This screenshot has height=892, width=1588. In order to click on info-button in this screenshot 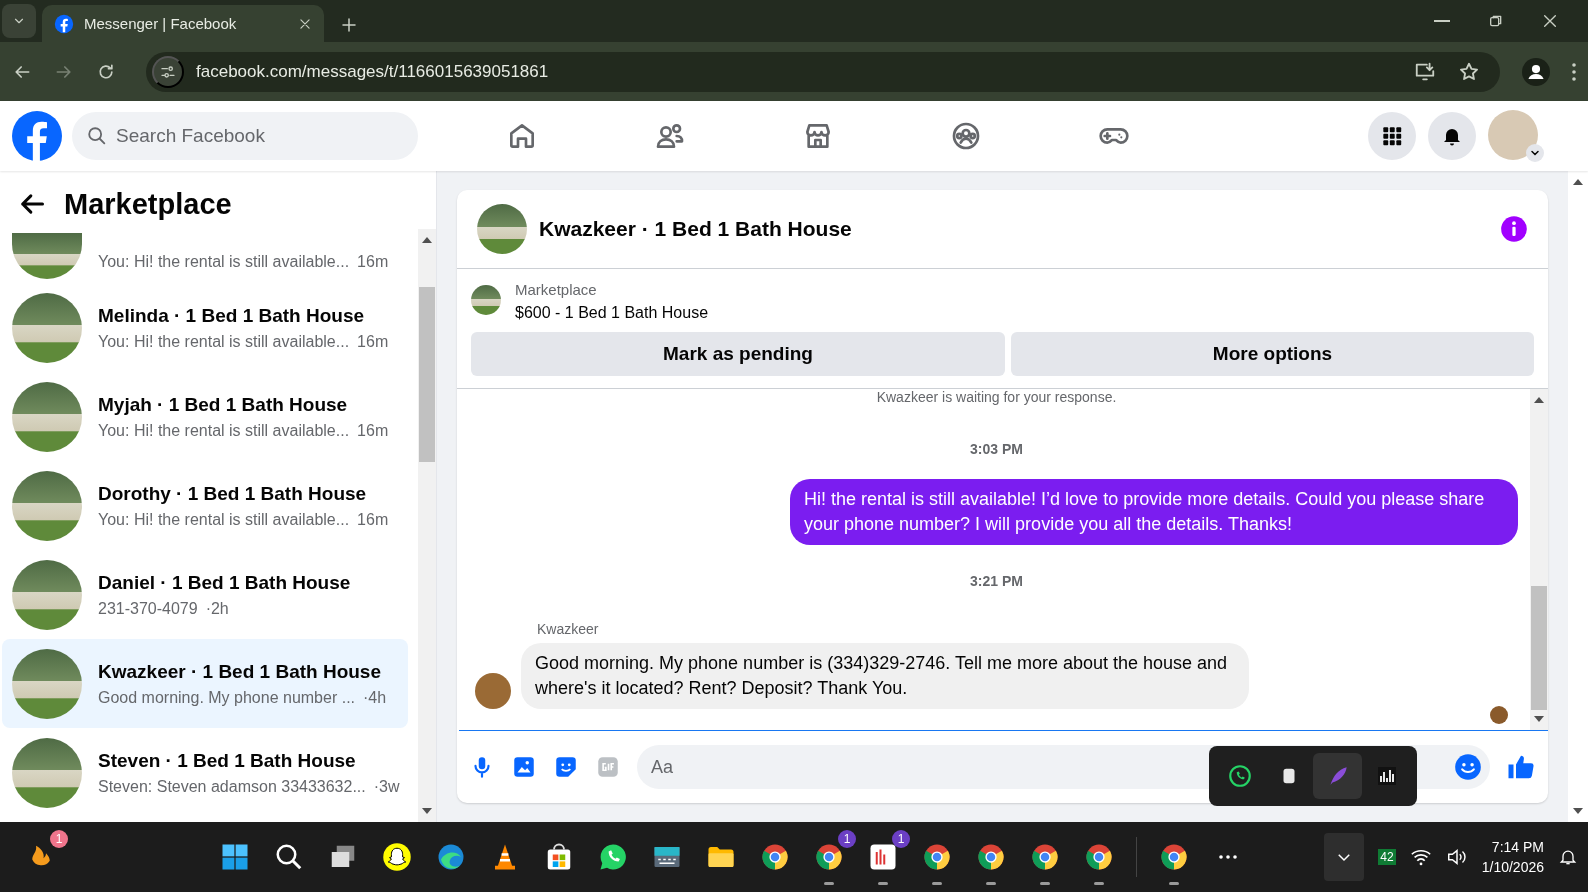, I will do `click(1514, 229)`.